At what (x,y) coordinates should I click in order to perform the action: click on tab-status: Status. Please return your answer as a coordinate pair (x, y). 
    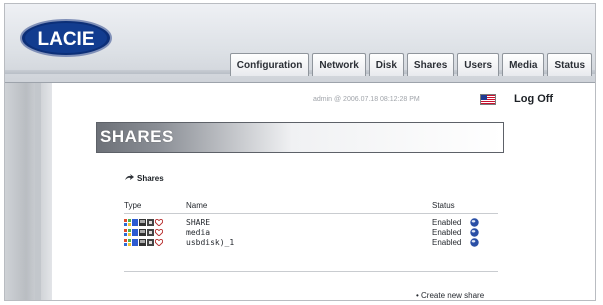
    Looking at the image, I should click on (569, 64).